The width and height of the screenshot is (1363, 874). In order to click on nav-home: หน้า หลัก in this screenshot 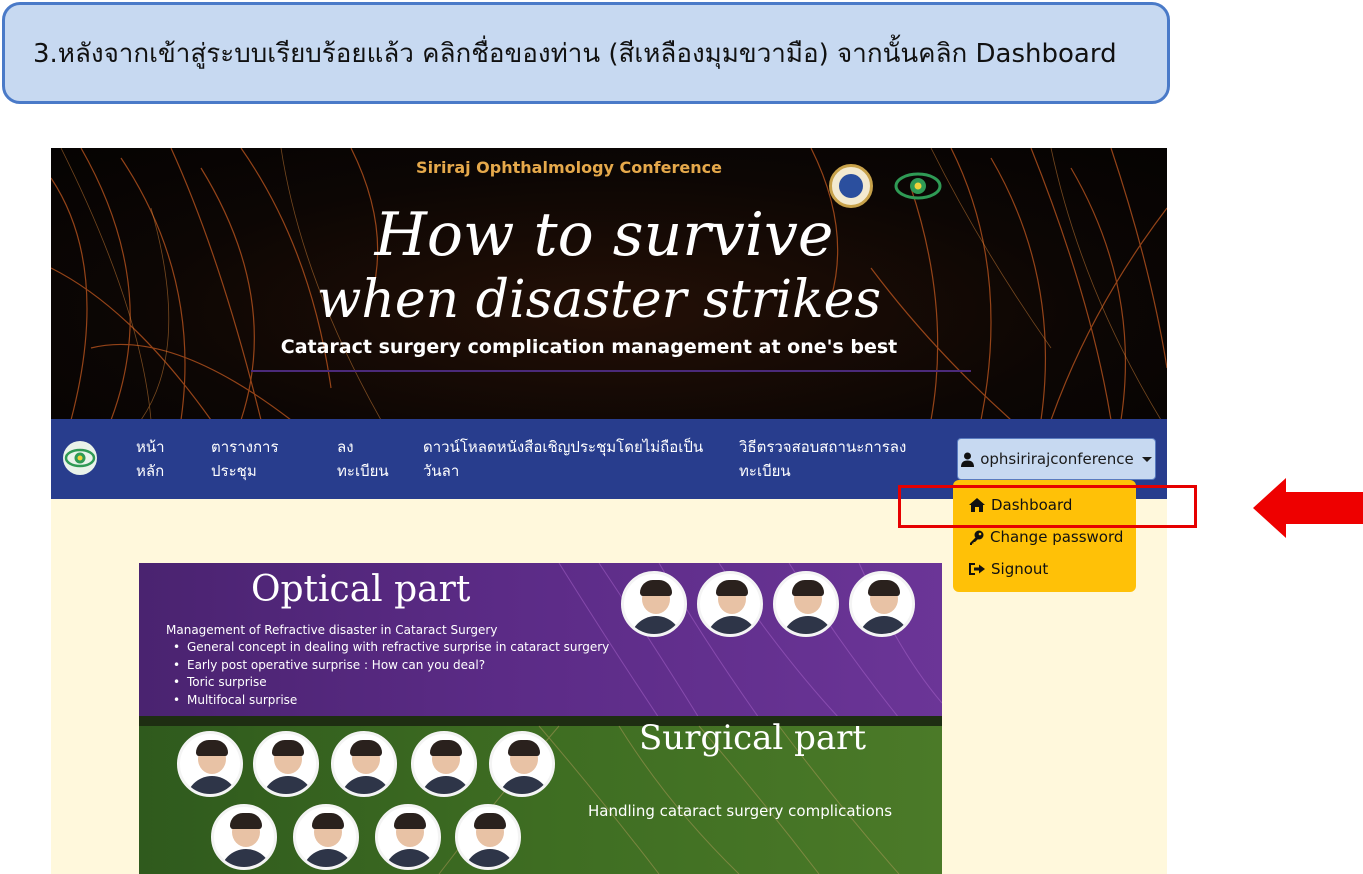, I will do `click(150, 459)`.